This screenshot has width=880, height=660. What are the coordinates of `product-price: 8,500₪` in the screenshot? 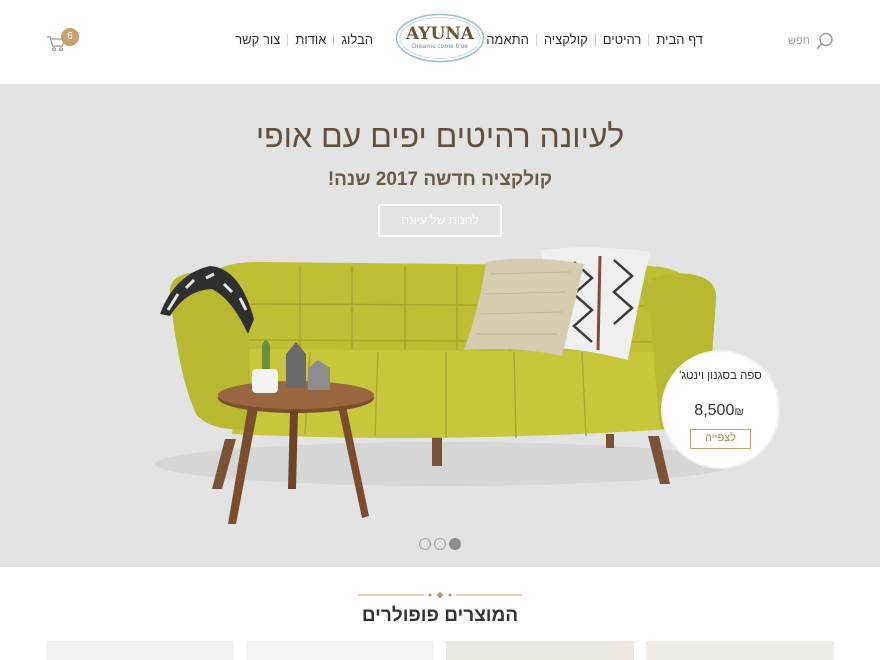 It's located at (720, 411).